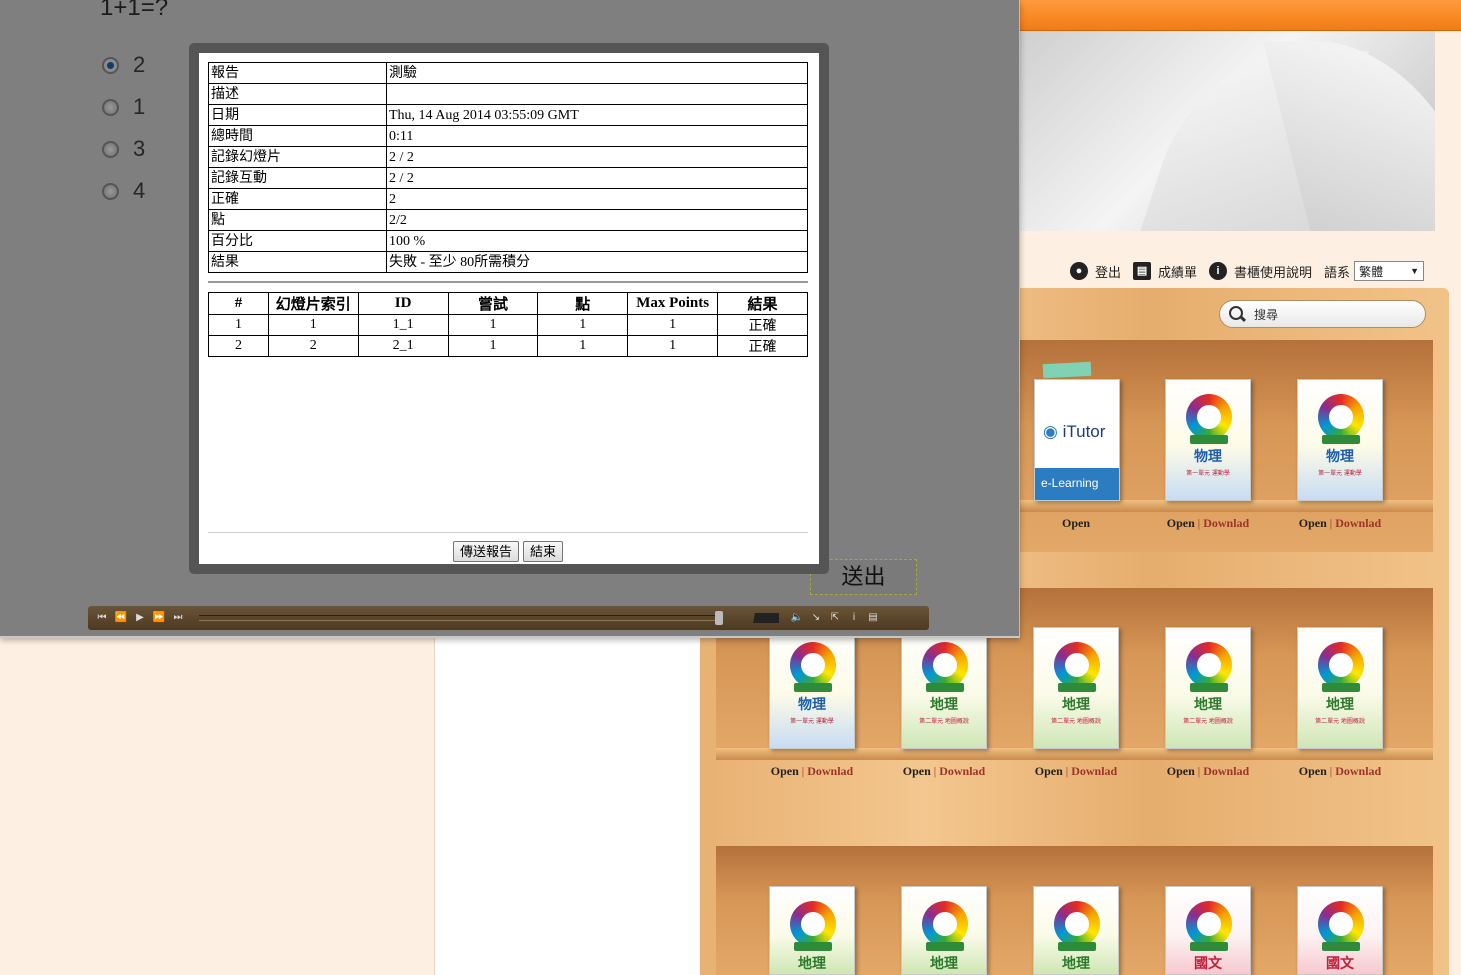 Image resolution: width=1461 pixels, height=975 pixels. Describe the element at coordinates (102, 618) in the screenshot. I see `first-slide-icon: ⏮` at that location.